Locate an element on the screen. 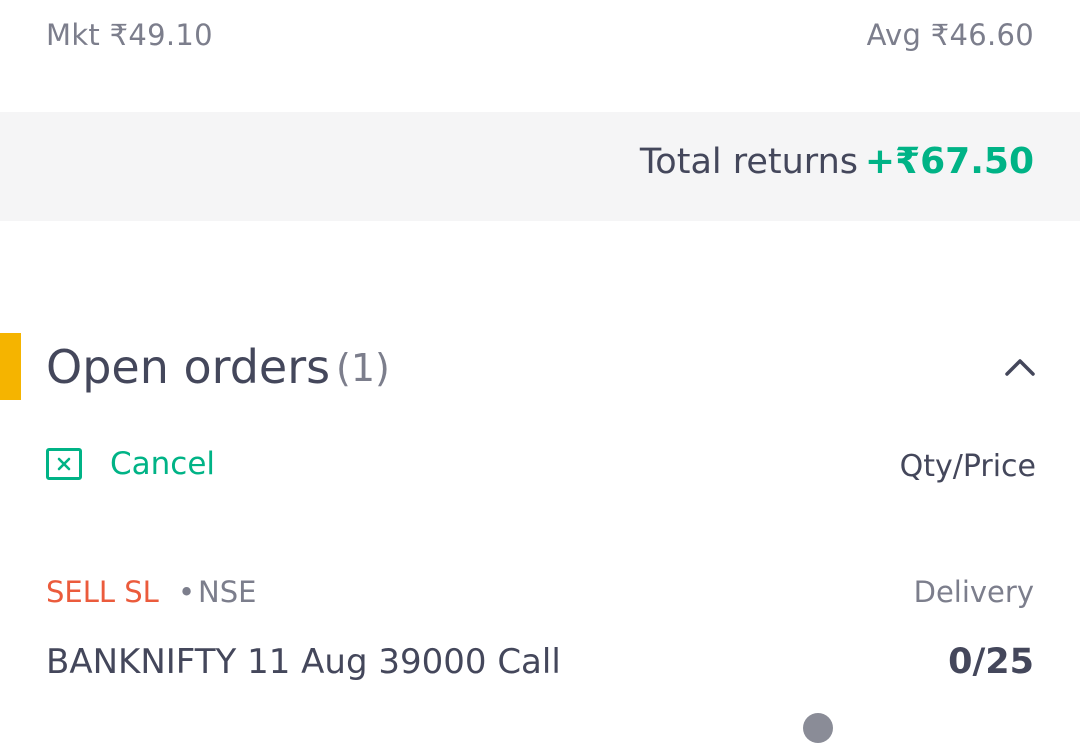 This screenshot has height=743, width=1080. market-price: Mkt ₹49.10 is located at coordinates (129, 35).